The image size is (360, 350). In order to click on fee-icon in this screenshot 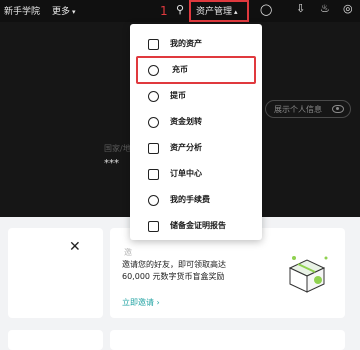, I will do `click(153, 200)`.